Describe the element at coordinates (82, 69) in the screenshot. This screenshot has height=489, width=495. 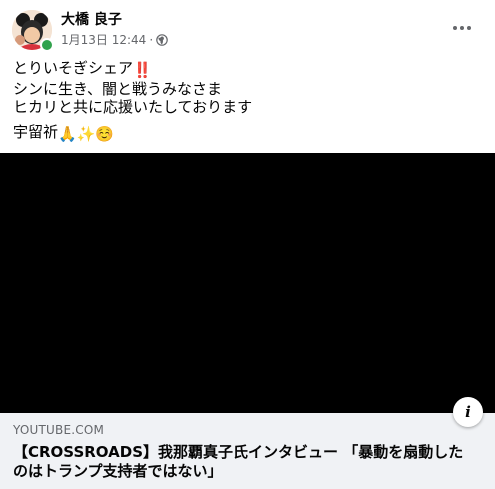
I see `post-line-1: とりいそぎシェア‼️` at that location.